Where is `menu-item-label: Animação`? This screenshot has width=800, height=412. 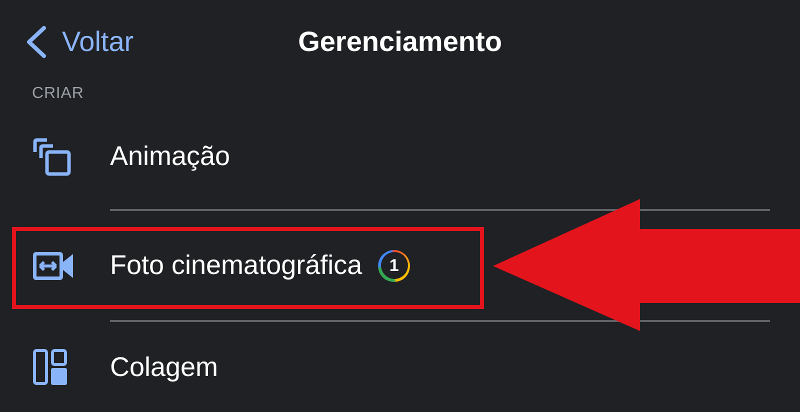 menu-item-label: Animação is located at coordinates (170, 156).